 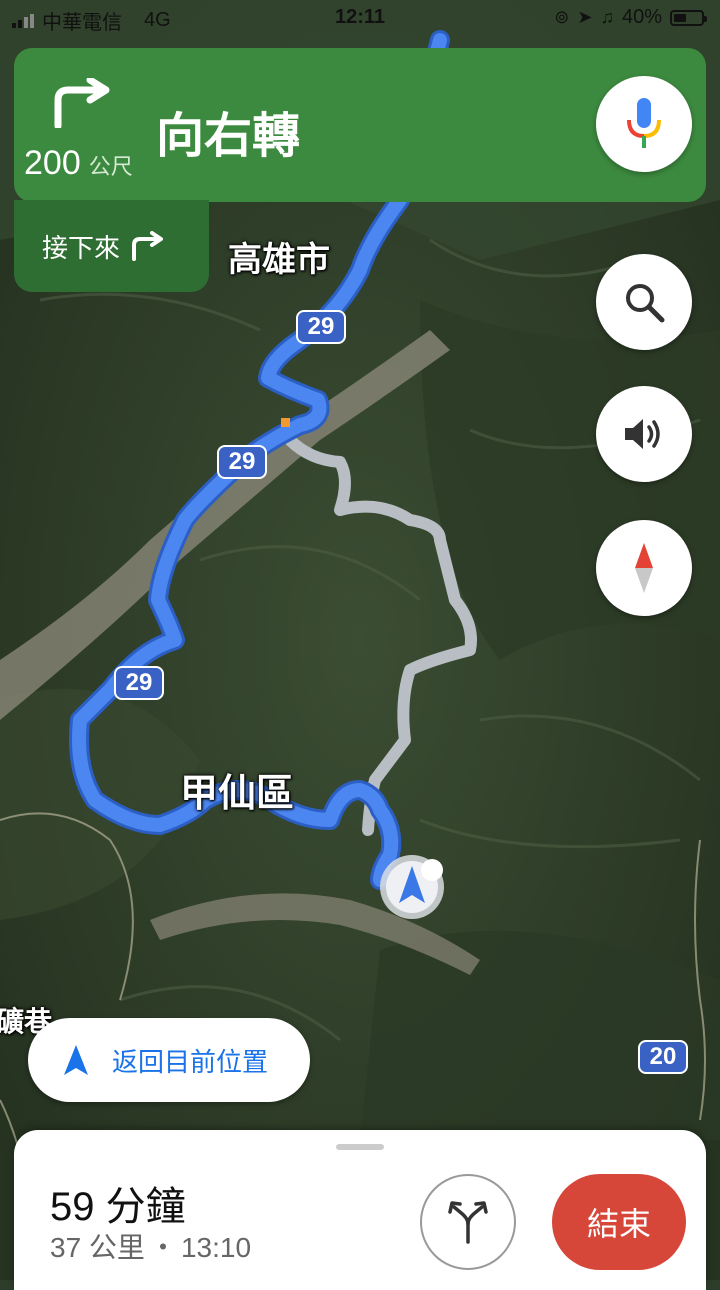 I want to click on next-maneuver-banner: 接下來, so click(x=111, y=246).